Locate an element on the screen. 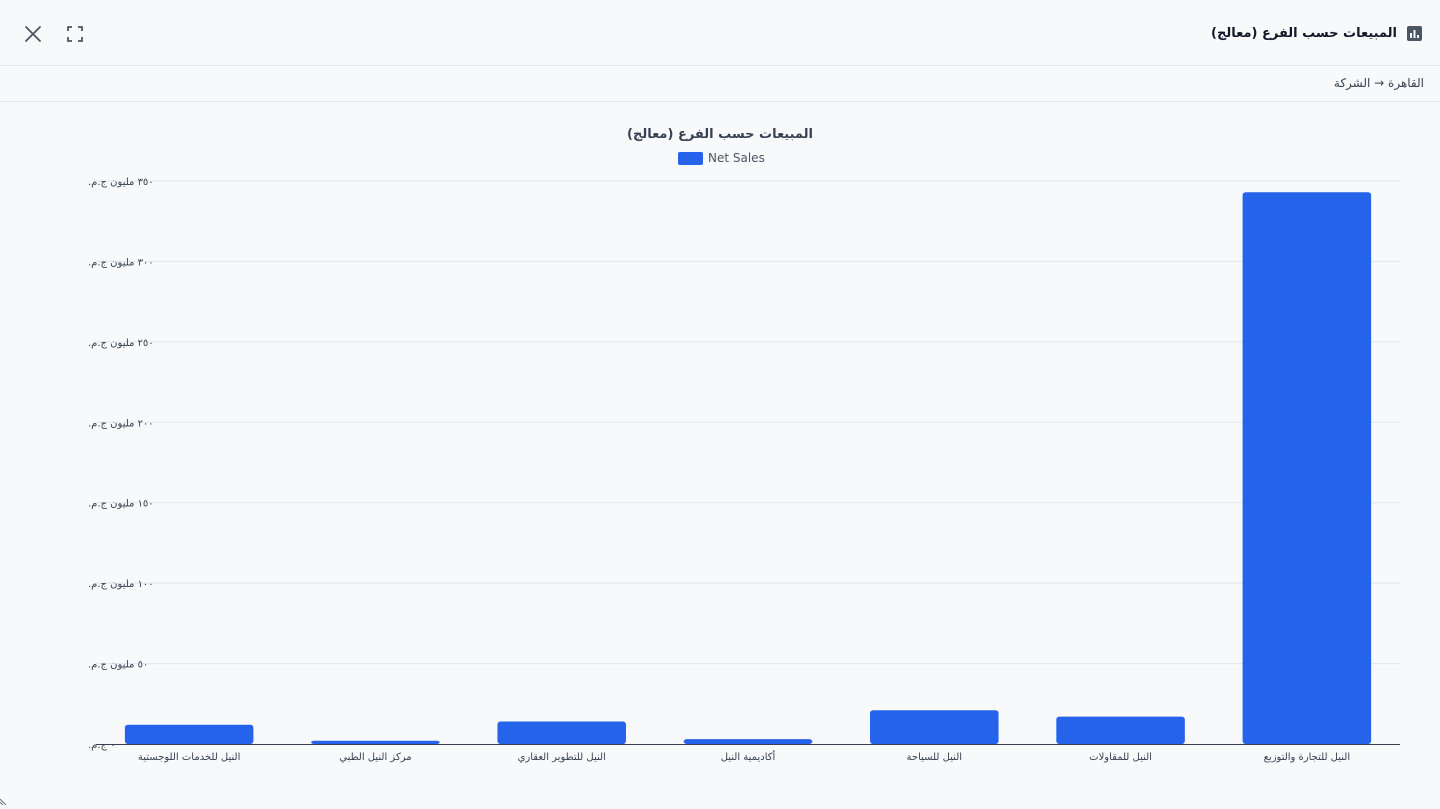 The height and width of the screenshot is (809, 1440). y-tick-label: ٣٥٠ مليون ج.م. is located at coordinates (121, 182).